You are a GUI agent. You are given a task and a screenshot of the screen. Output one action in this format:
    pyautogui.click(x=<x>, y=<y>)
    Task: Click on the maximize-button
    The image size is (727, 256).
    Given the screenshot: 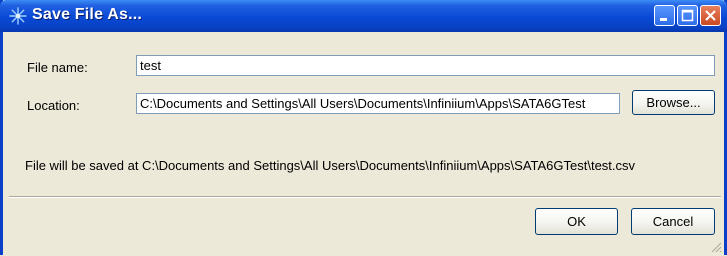 What is the action you would take?
    pyautogui.click(x=687, y=15)
    